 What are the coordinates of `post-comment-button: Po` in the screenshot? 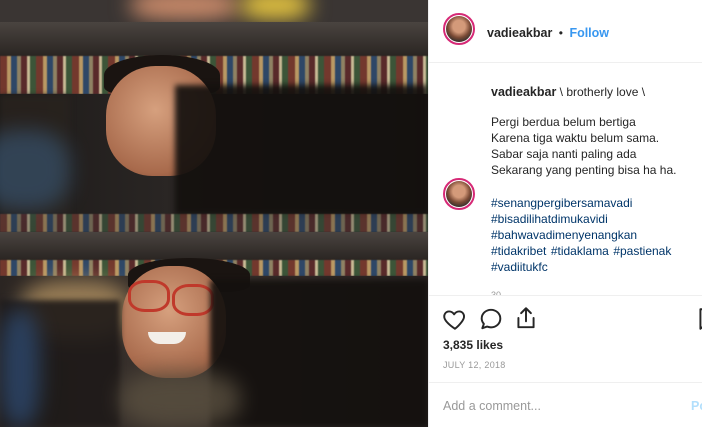 It's located at (696, 406).